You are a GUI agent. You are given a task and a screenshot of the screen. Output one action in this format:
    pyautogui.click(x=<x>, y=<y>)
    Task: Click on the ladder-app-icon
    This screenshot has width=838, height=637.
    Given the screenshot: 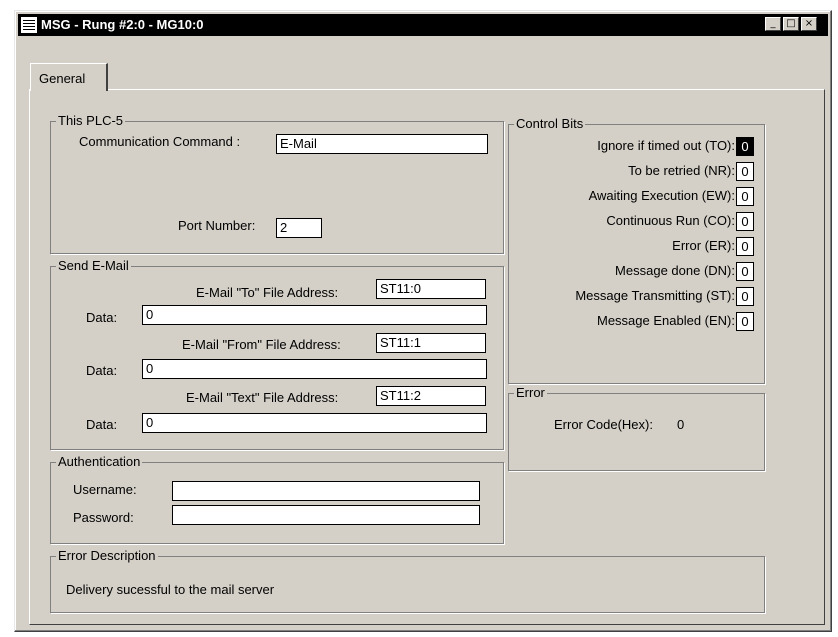 What is the action you would take?
    pyautogui.click(x=29, y=25)
    